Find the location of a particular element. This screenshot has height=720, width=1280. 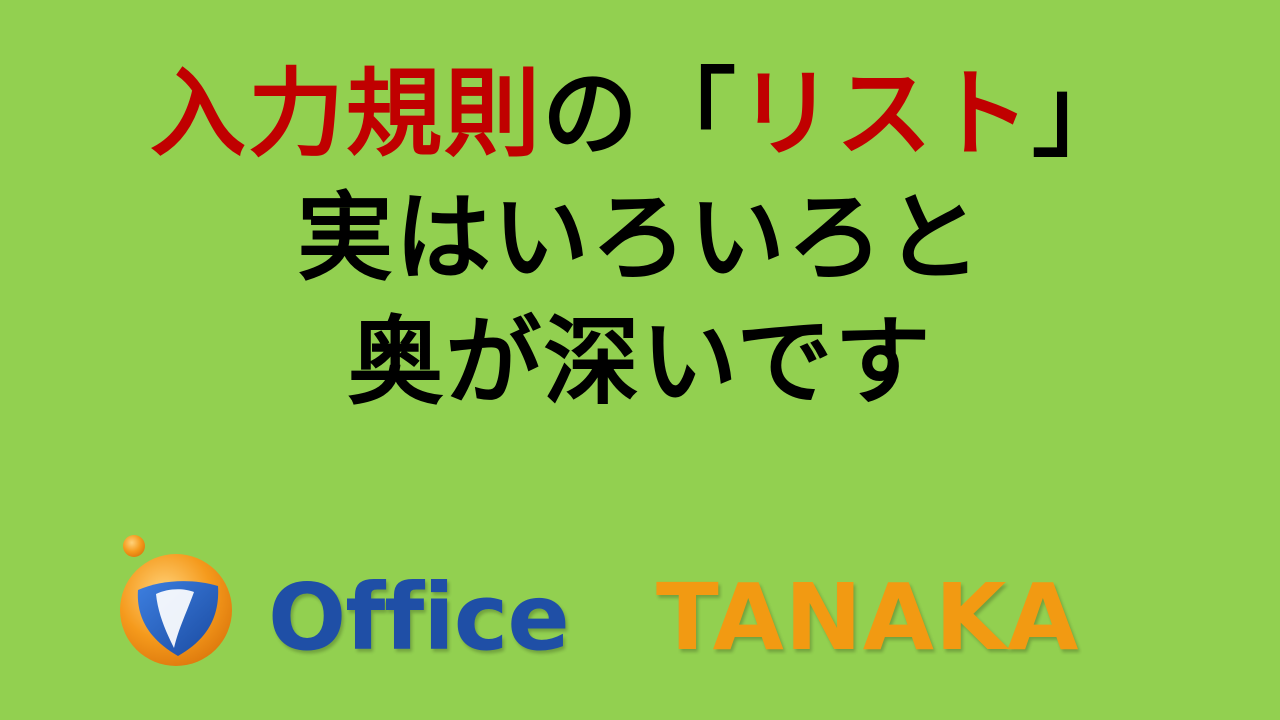

logo-word-office: Office is located at coordinates (419, 617).